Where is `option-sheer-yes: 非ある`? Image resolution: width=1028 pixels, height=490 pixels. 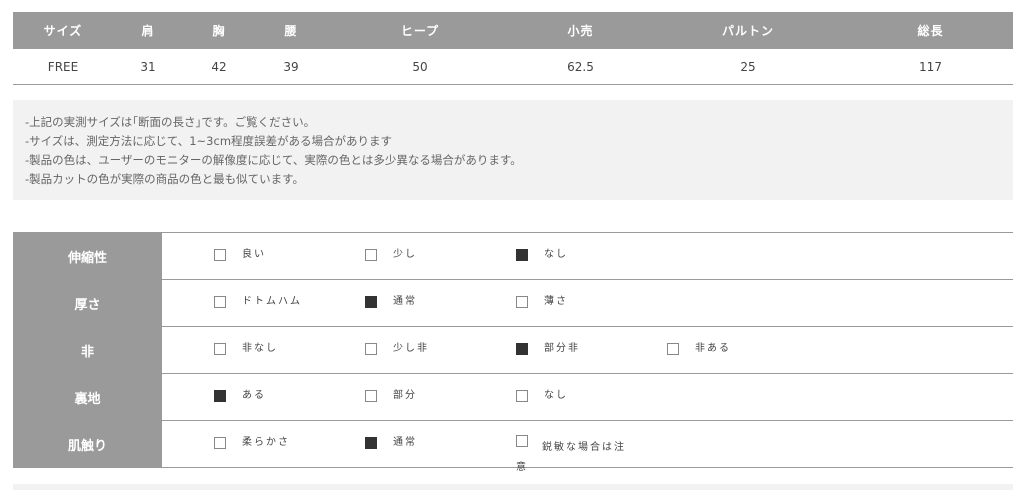
option-sheer-yes: 非ある is located at coordinates (737, 349).